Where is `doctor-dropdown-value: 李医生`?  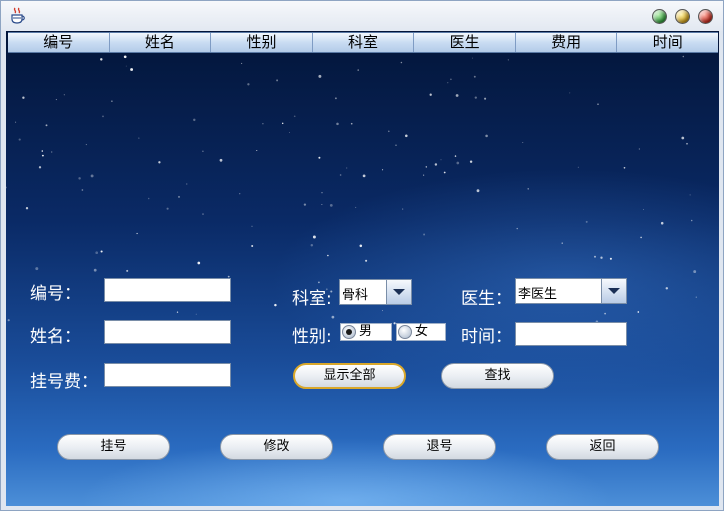
doctor-dropdown-value: 李医生 is located at coordinates (538, 294).